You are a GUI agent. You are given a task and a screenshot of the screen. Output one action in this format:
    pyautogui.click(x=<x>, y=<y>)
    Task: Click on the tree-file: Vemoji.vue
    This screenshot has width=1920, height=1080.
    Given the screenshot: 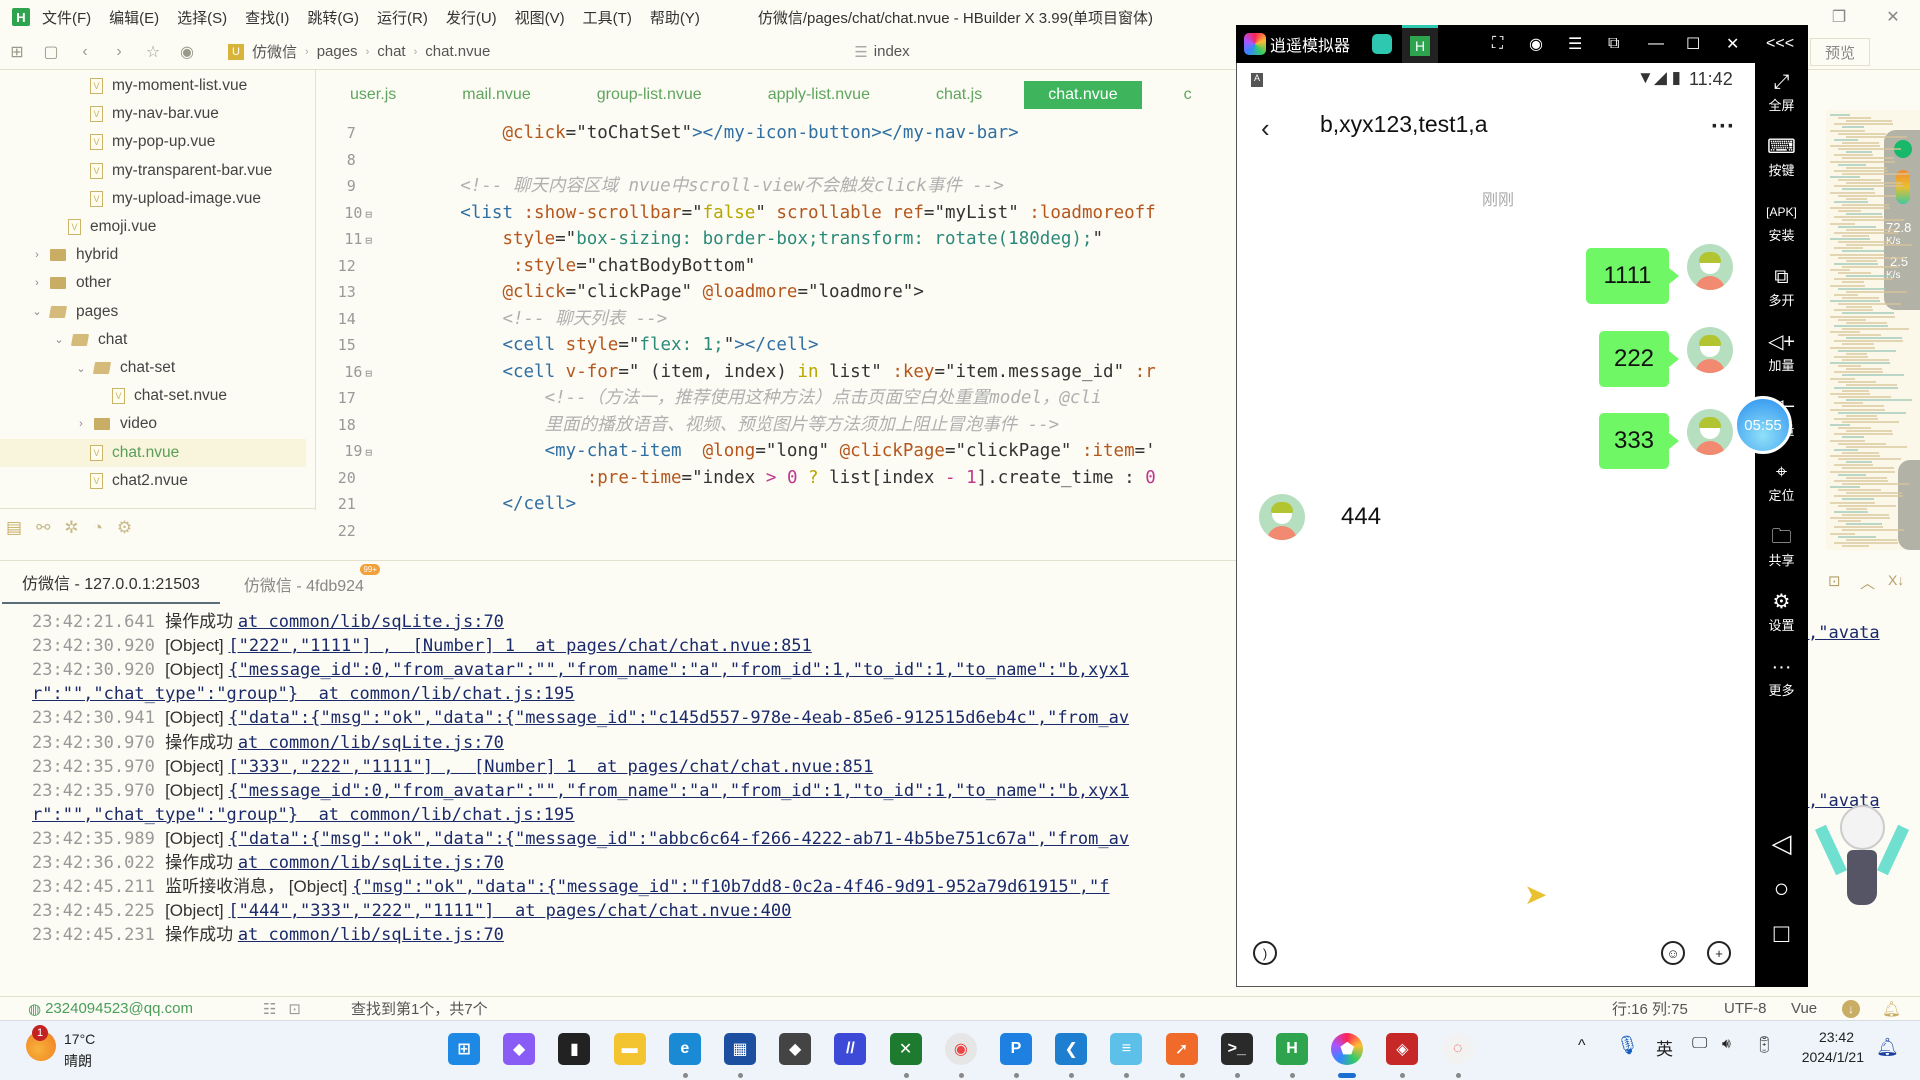 What is the action you would take?
    pyautogui.click(x=153, y=227)
    